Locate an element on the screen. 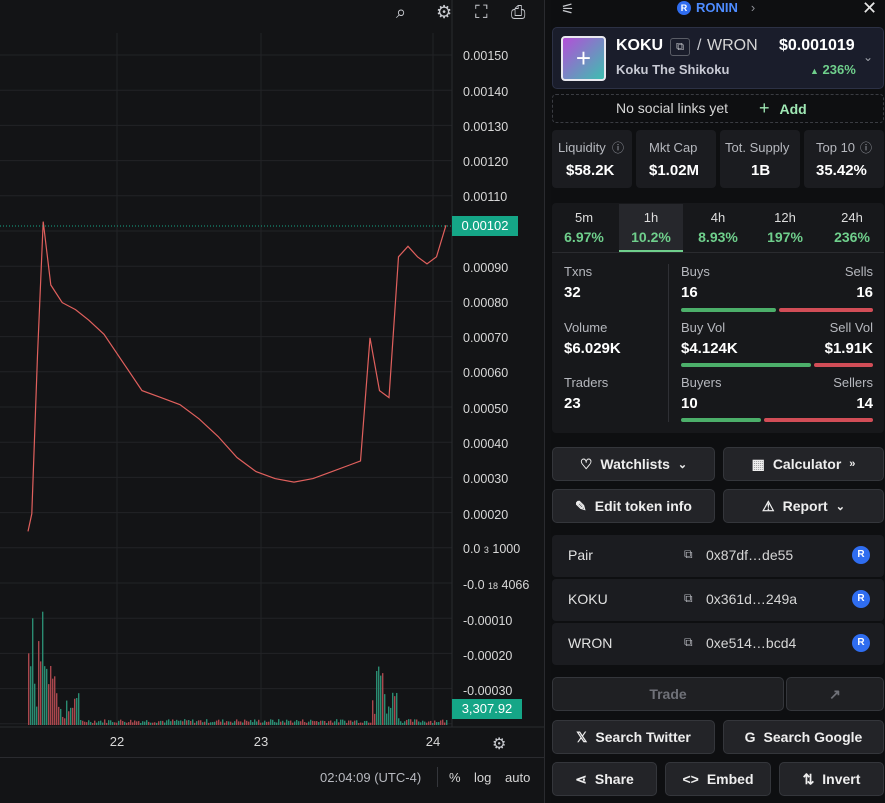 Image resolution: width=885 pixels, height=803 pixels. close-icon: ✕ is located at coordinates (869, 9).